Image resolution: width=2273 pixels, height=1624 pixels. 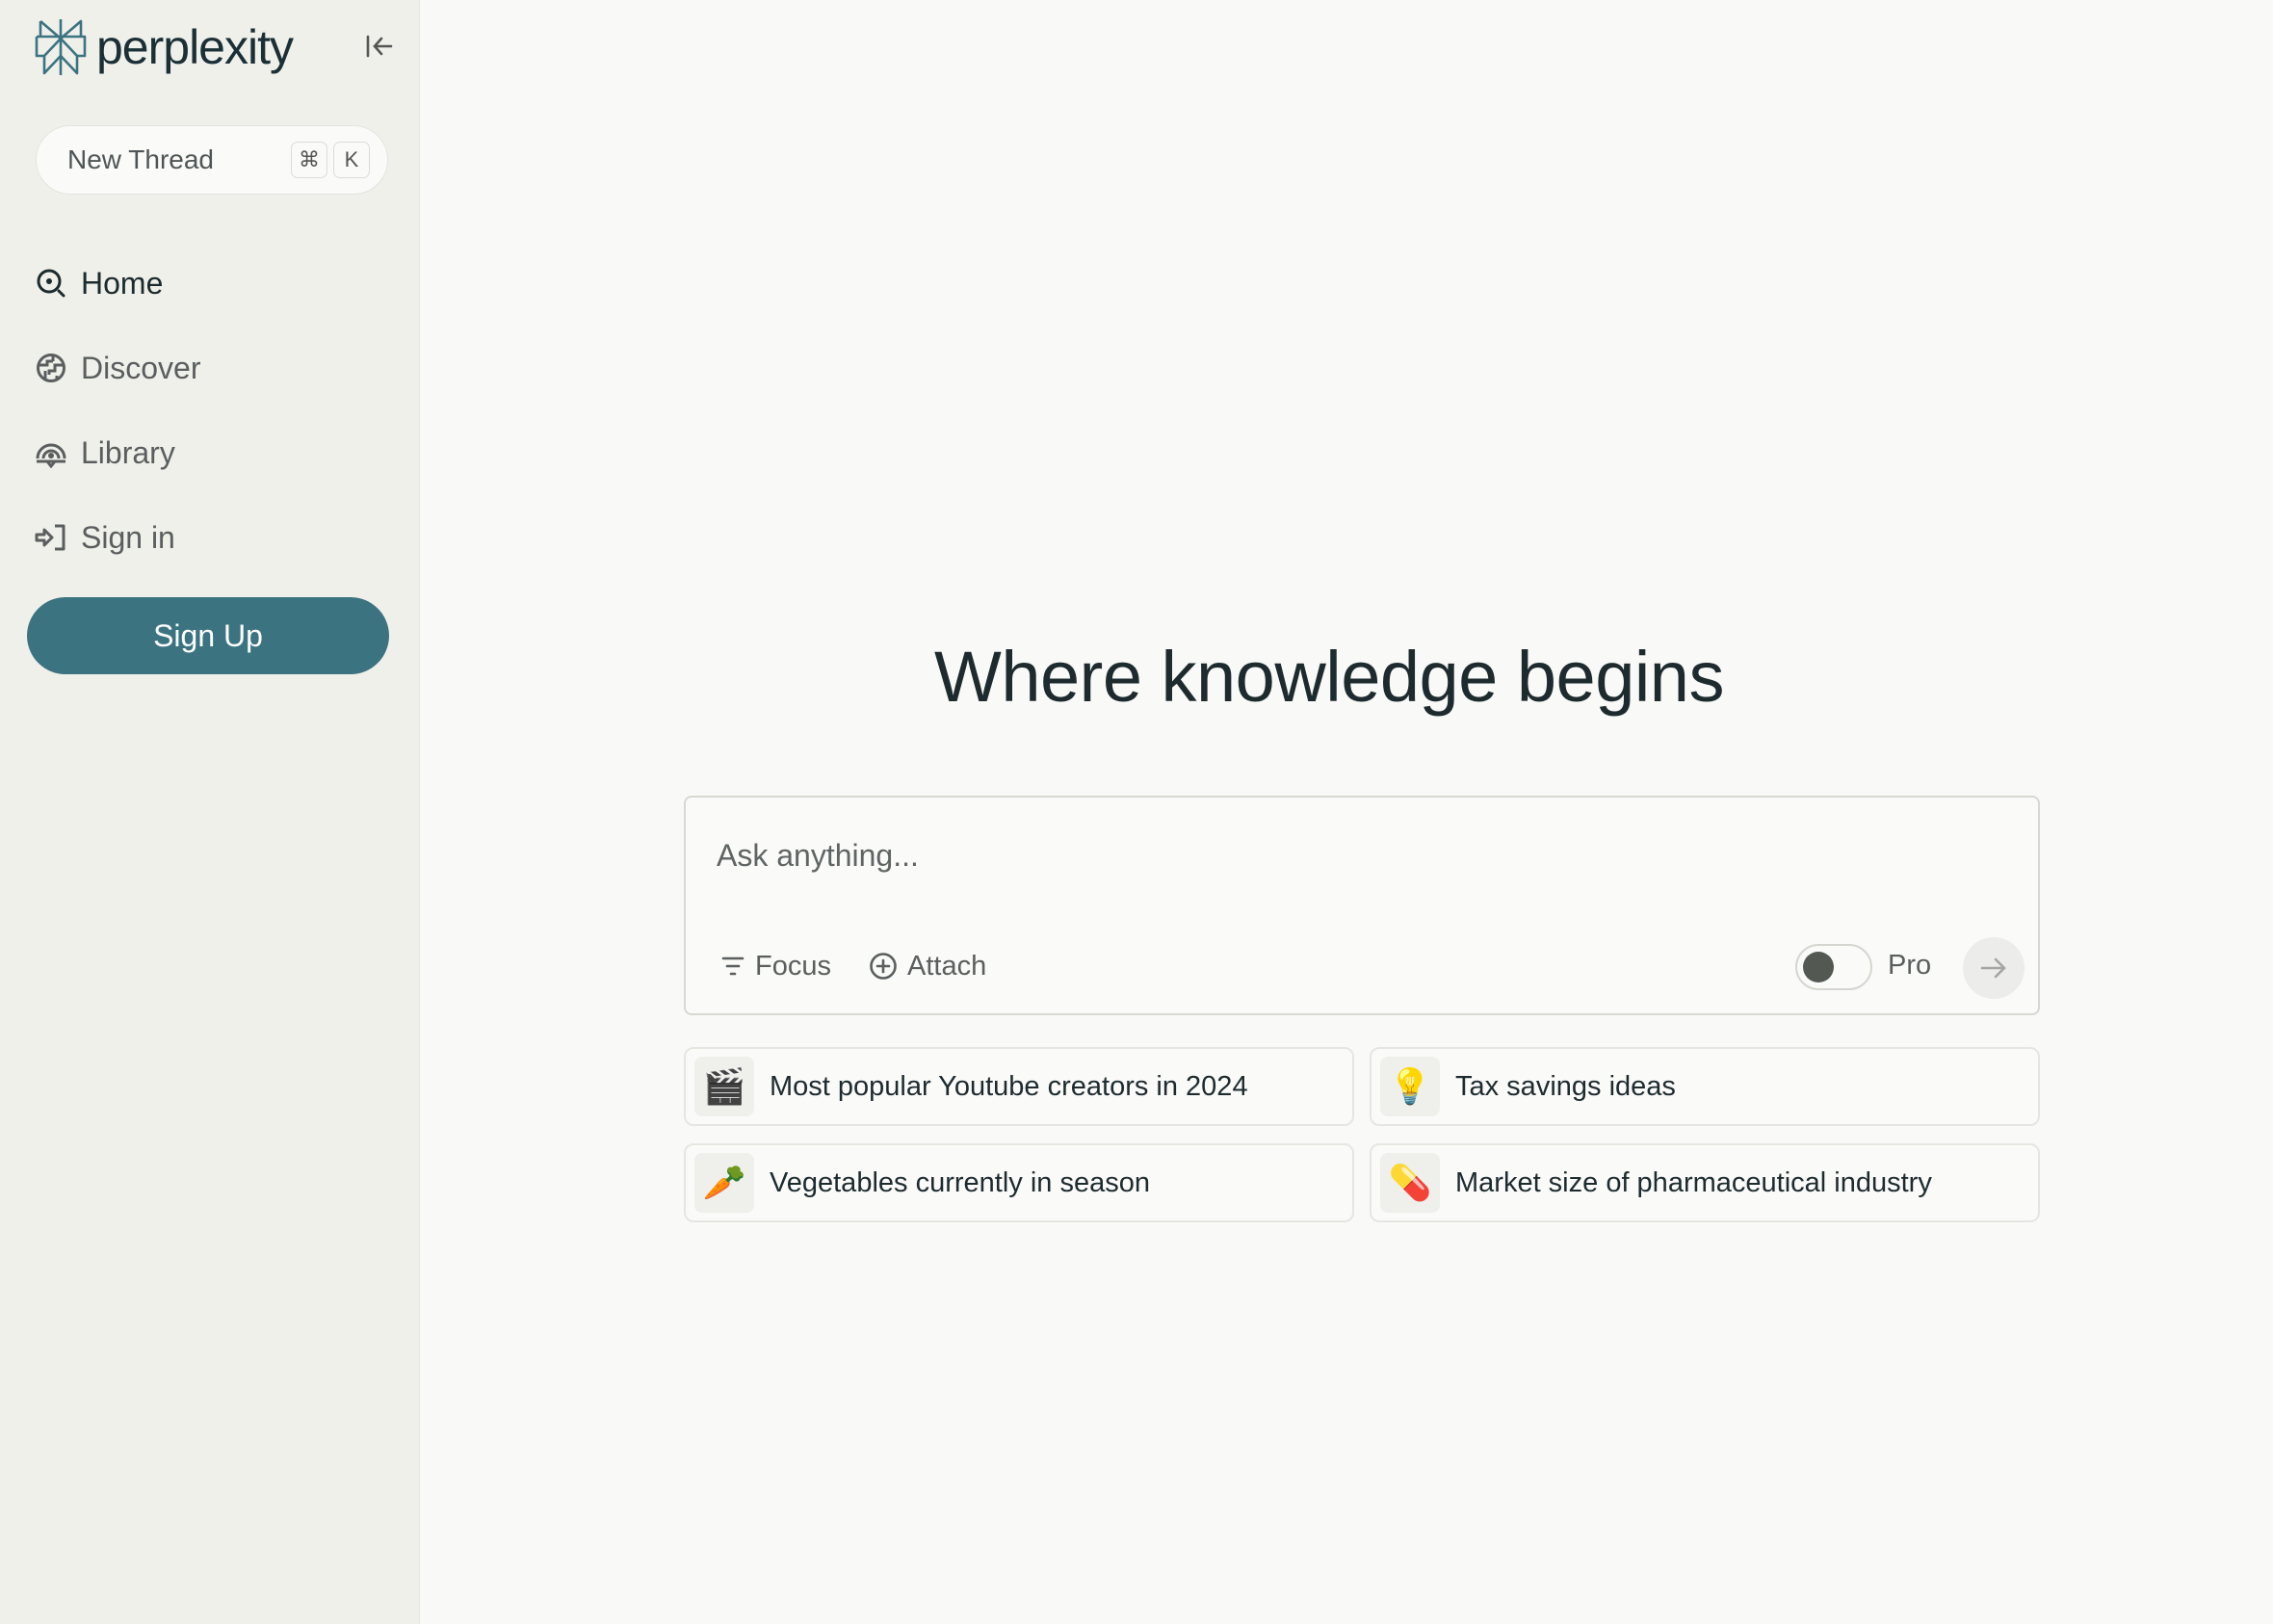 What do you see at coordinates (1819, 967) in the screenshot?
I see `pro-toggle-knob` at bounding box center [1819, 967].